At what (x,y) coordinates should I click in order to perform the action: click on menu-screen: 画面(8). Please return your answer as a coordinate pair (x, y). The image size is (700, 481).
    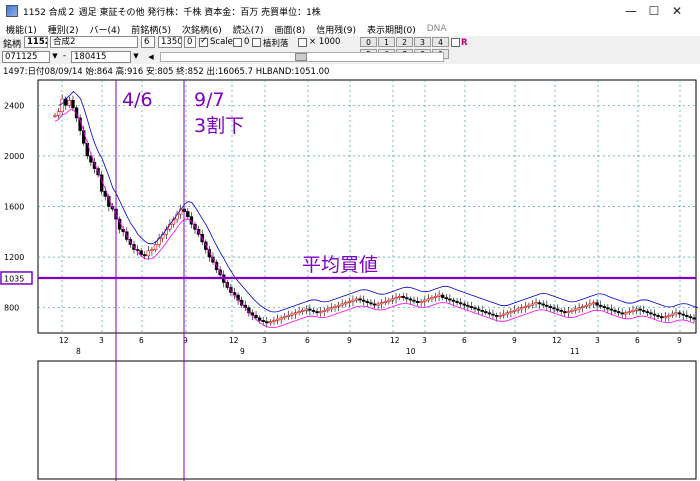
    Looking at the image, I should click on (290, 29).